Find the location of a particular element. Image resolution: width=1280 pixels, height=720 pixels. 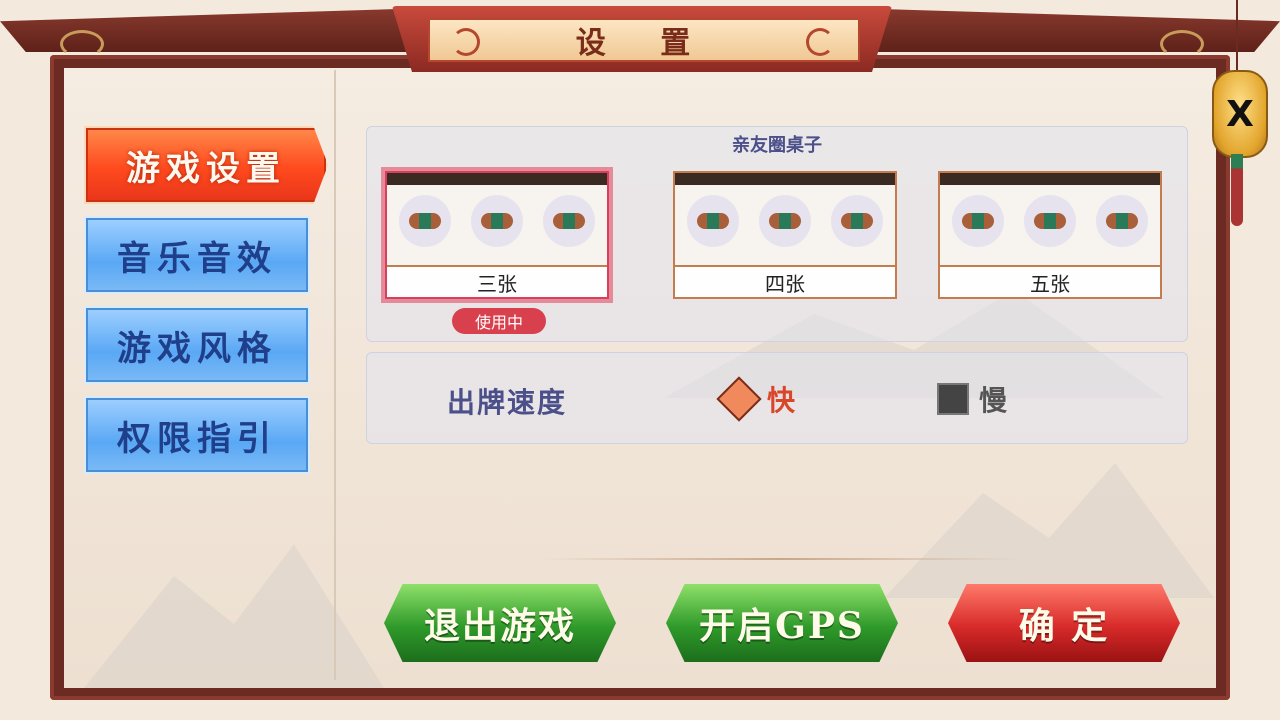

tab-label: 游戏风格 is located at coordinates (197, 348).